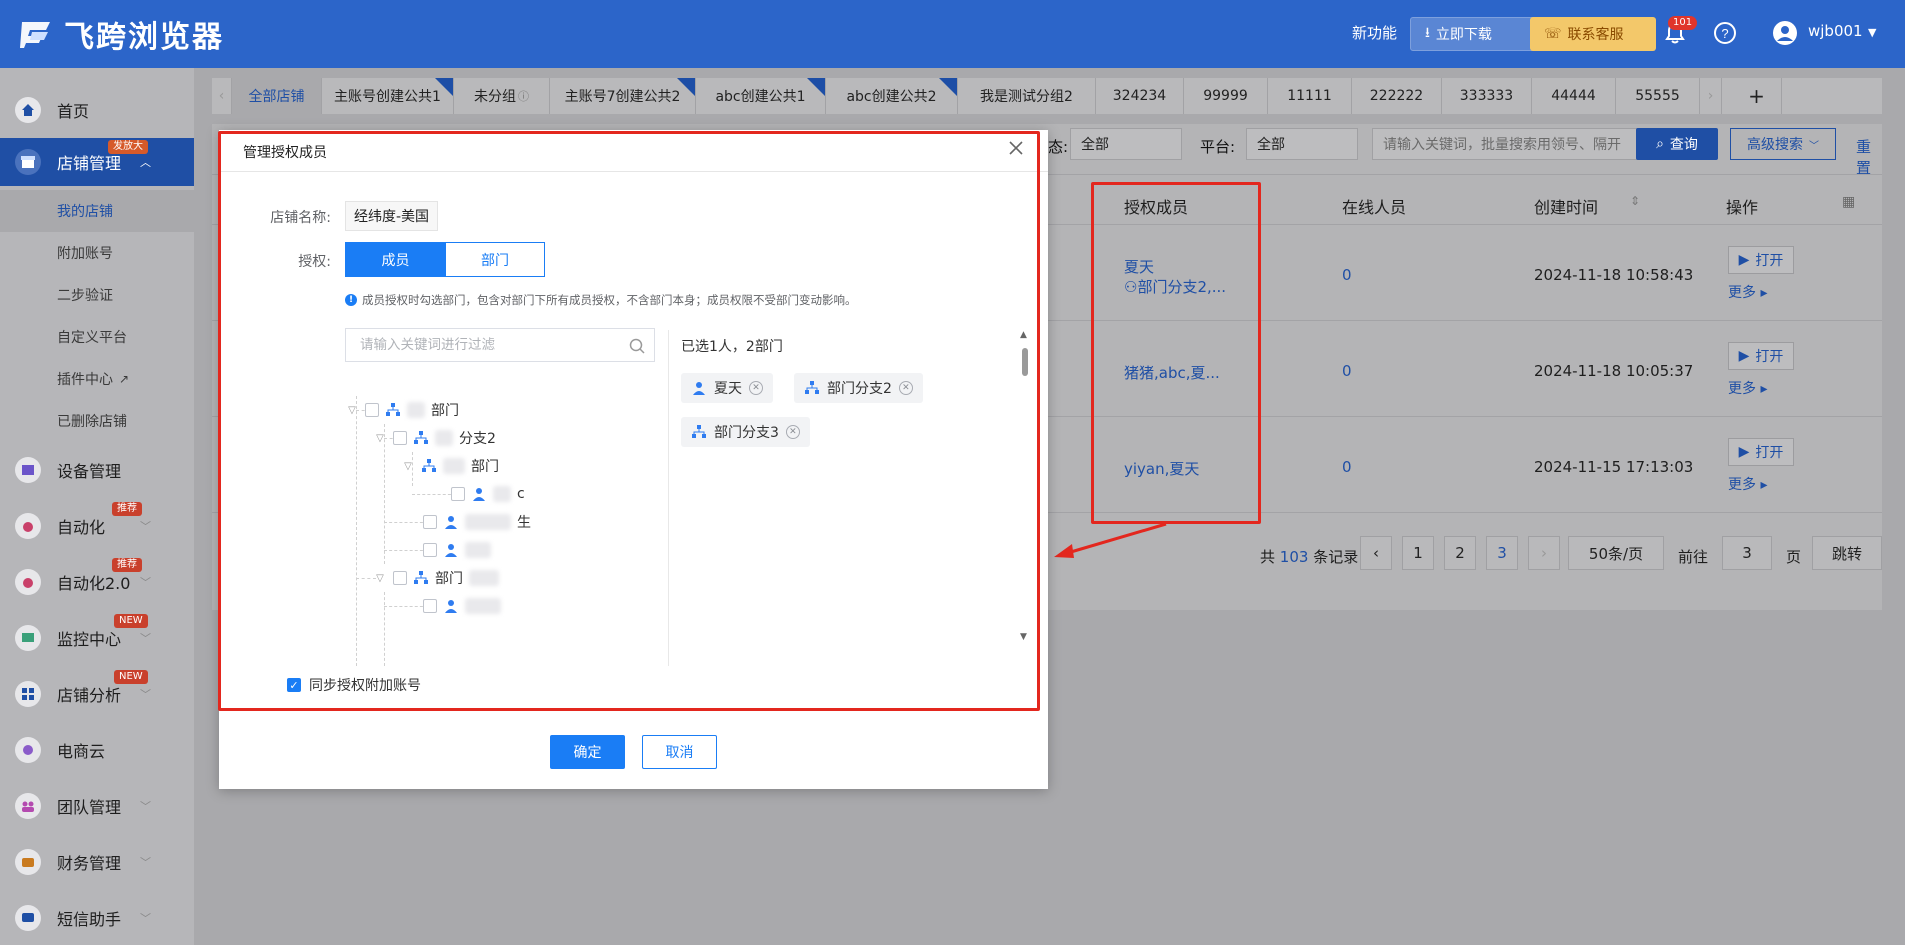 Image resolution: width=1905 pixels, height=945 pixels. I want to click on sidebar-item-label: 设备管理, so click(89, 471).